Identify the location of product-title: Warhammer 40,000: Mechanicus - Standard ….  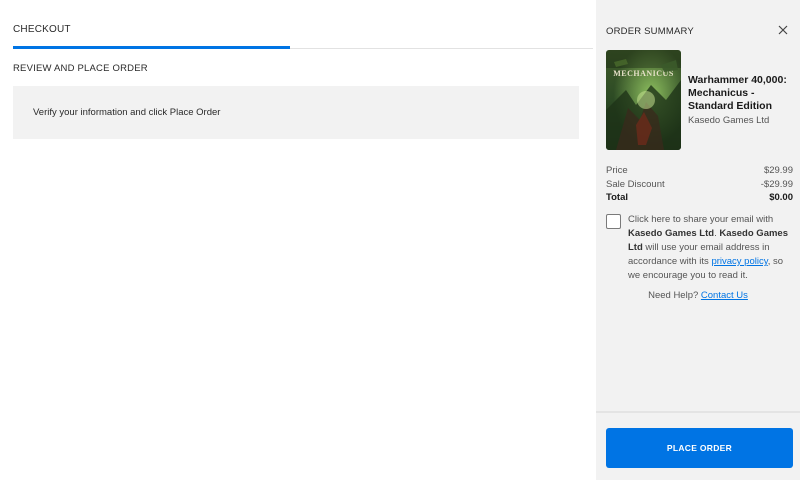
(737, 93).